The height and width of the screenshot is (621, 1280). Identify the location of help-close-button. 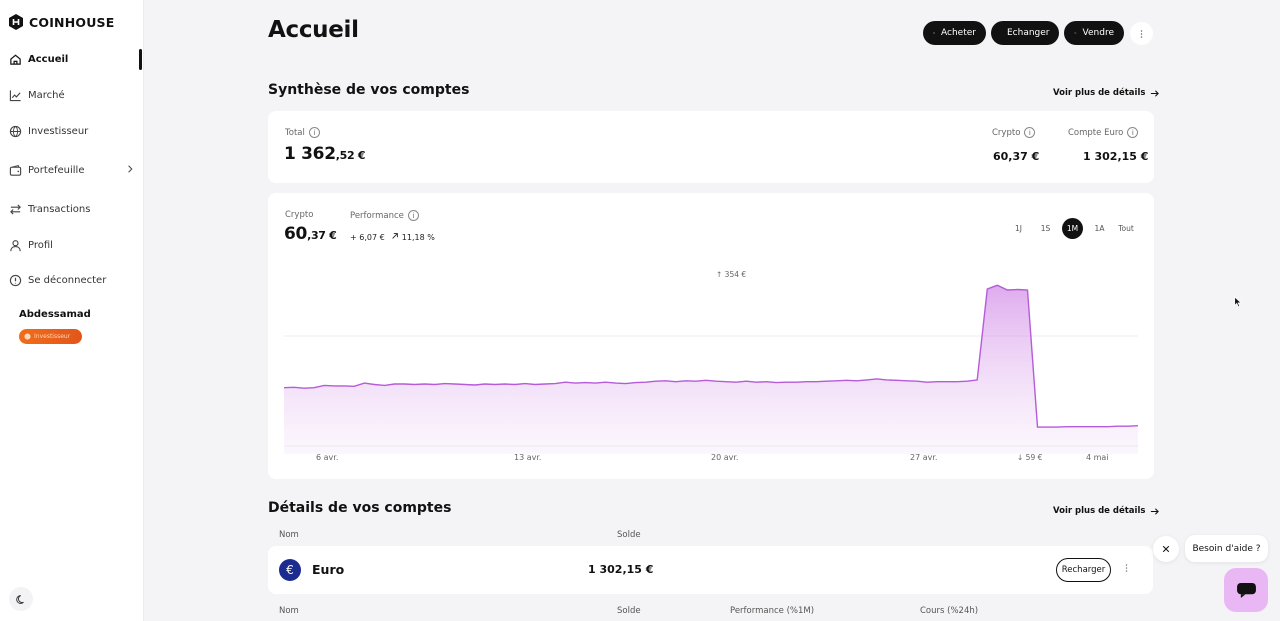
(1166, 549).